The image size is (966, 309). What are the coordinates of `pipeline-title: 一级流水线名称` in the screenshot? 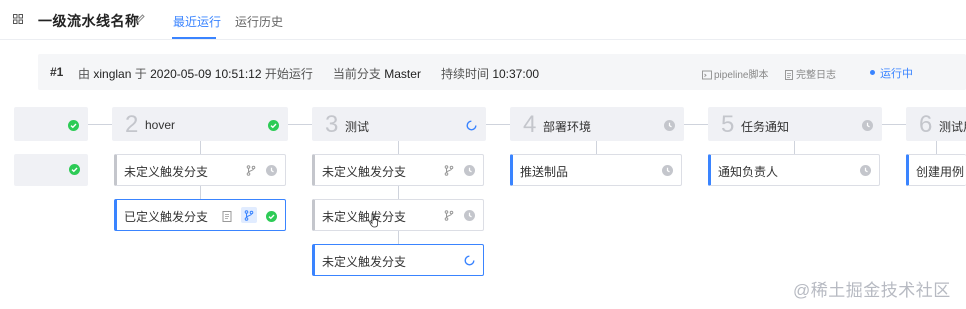 It's located at (89, 21).